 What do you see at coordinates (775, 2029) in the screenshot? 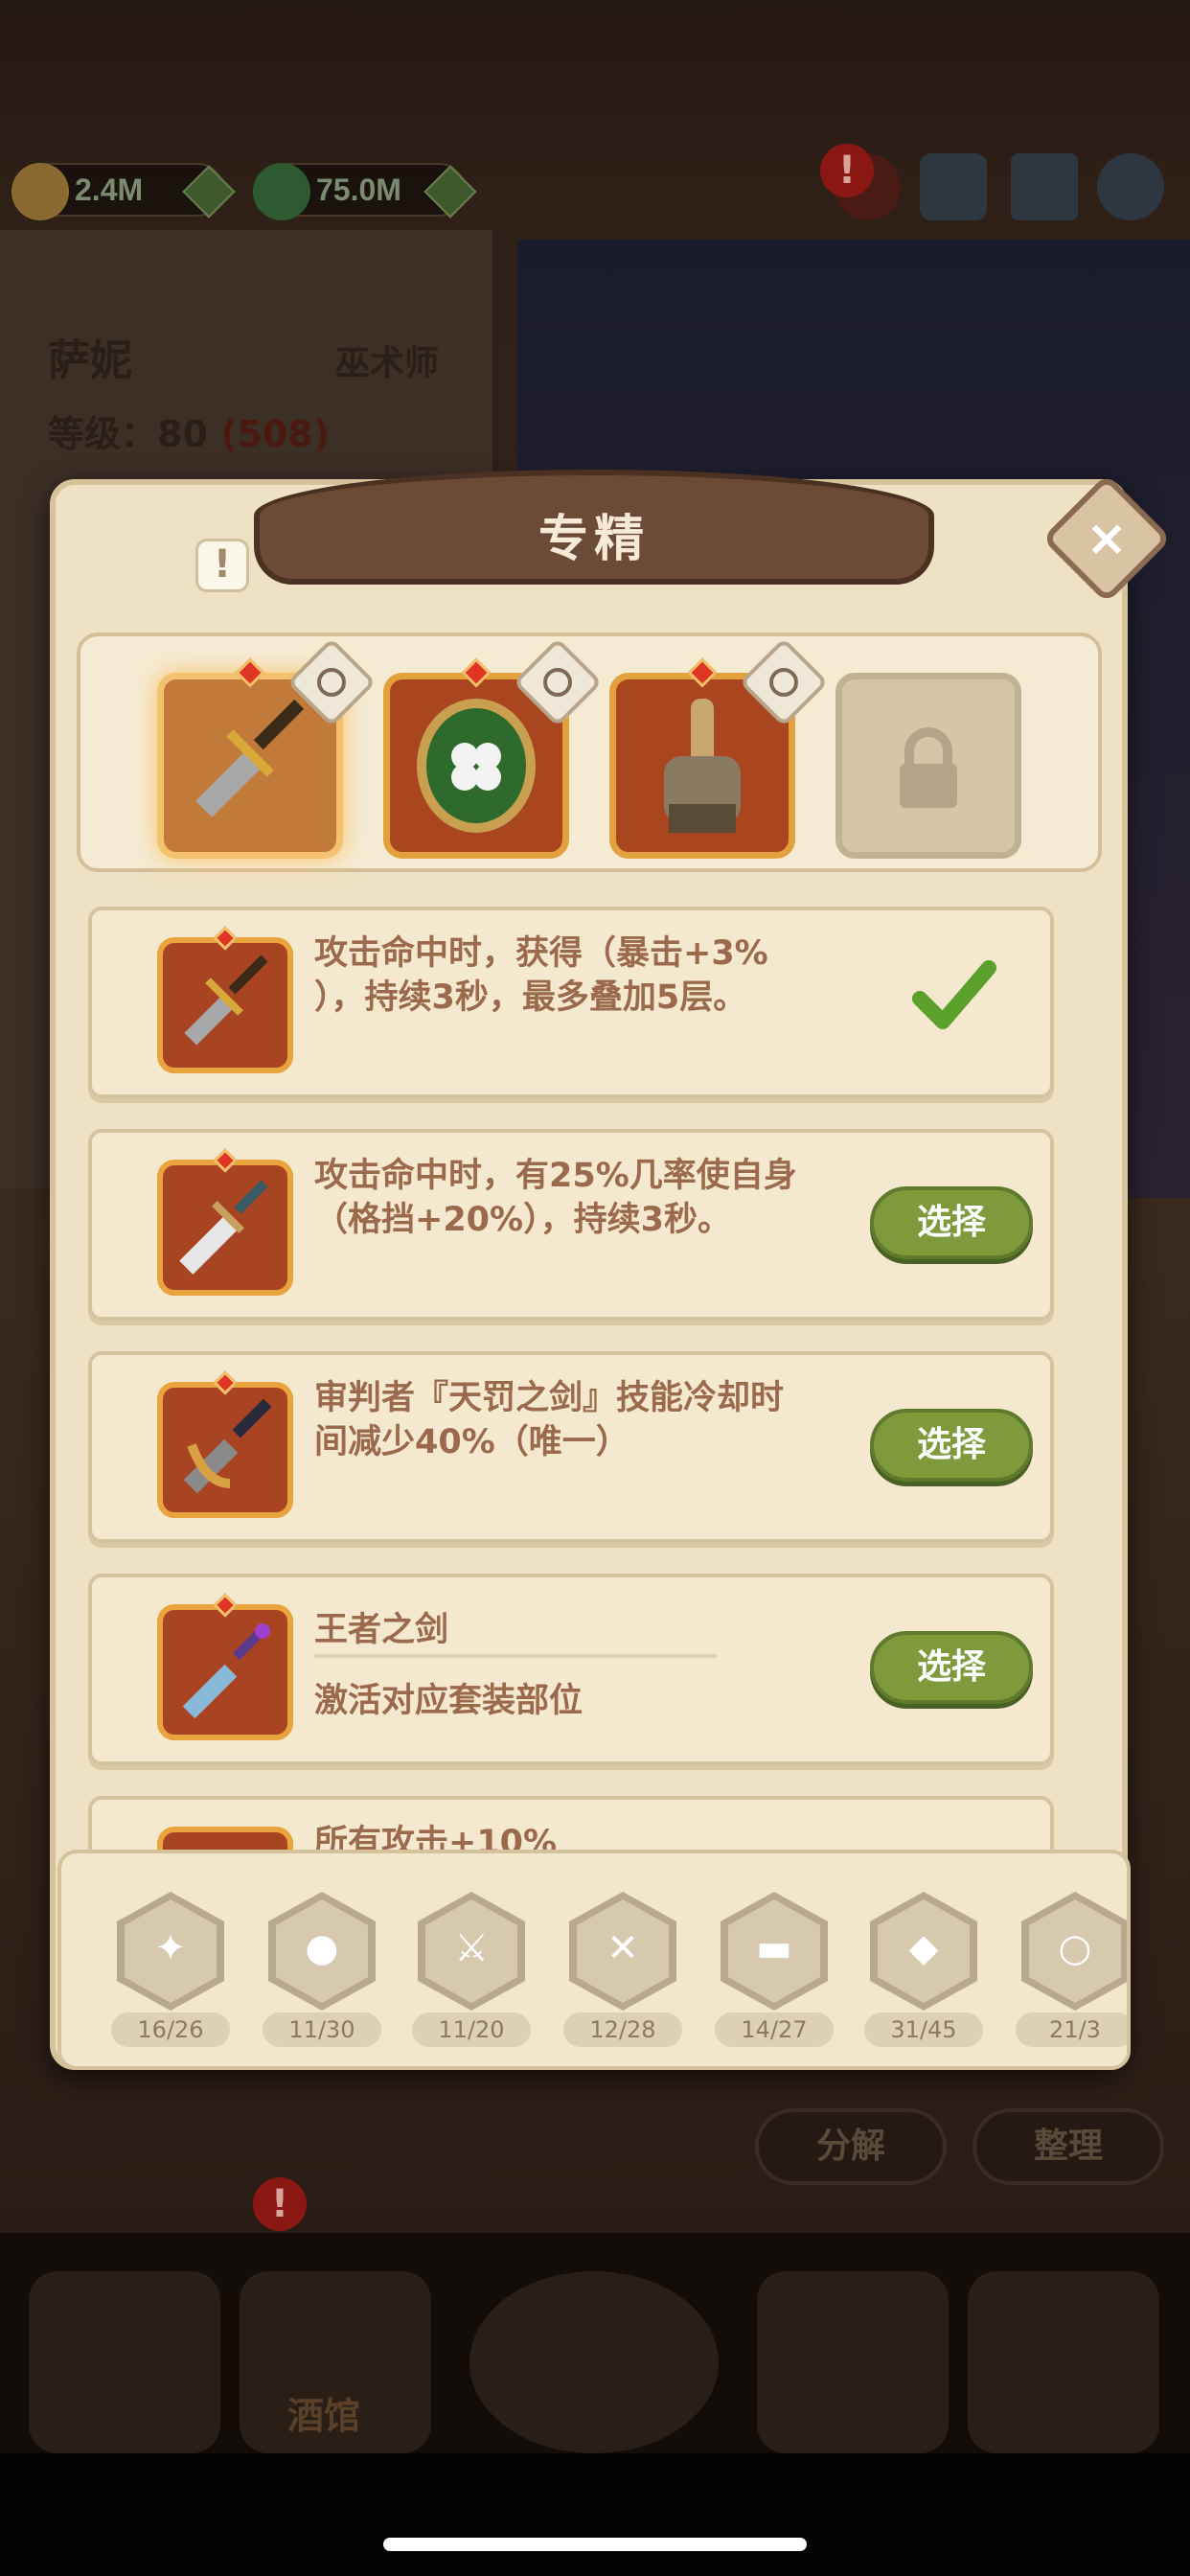
I see `filter-count: 14/27` at bounding box center [775, 2029].